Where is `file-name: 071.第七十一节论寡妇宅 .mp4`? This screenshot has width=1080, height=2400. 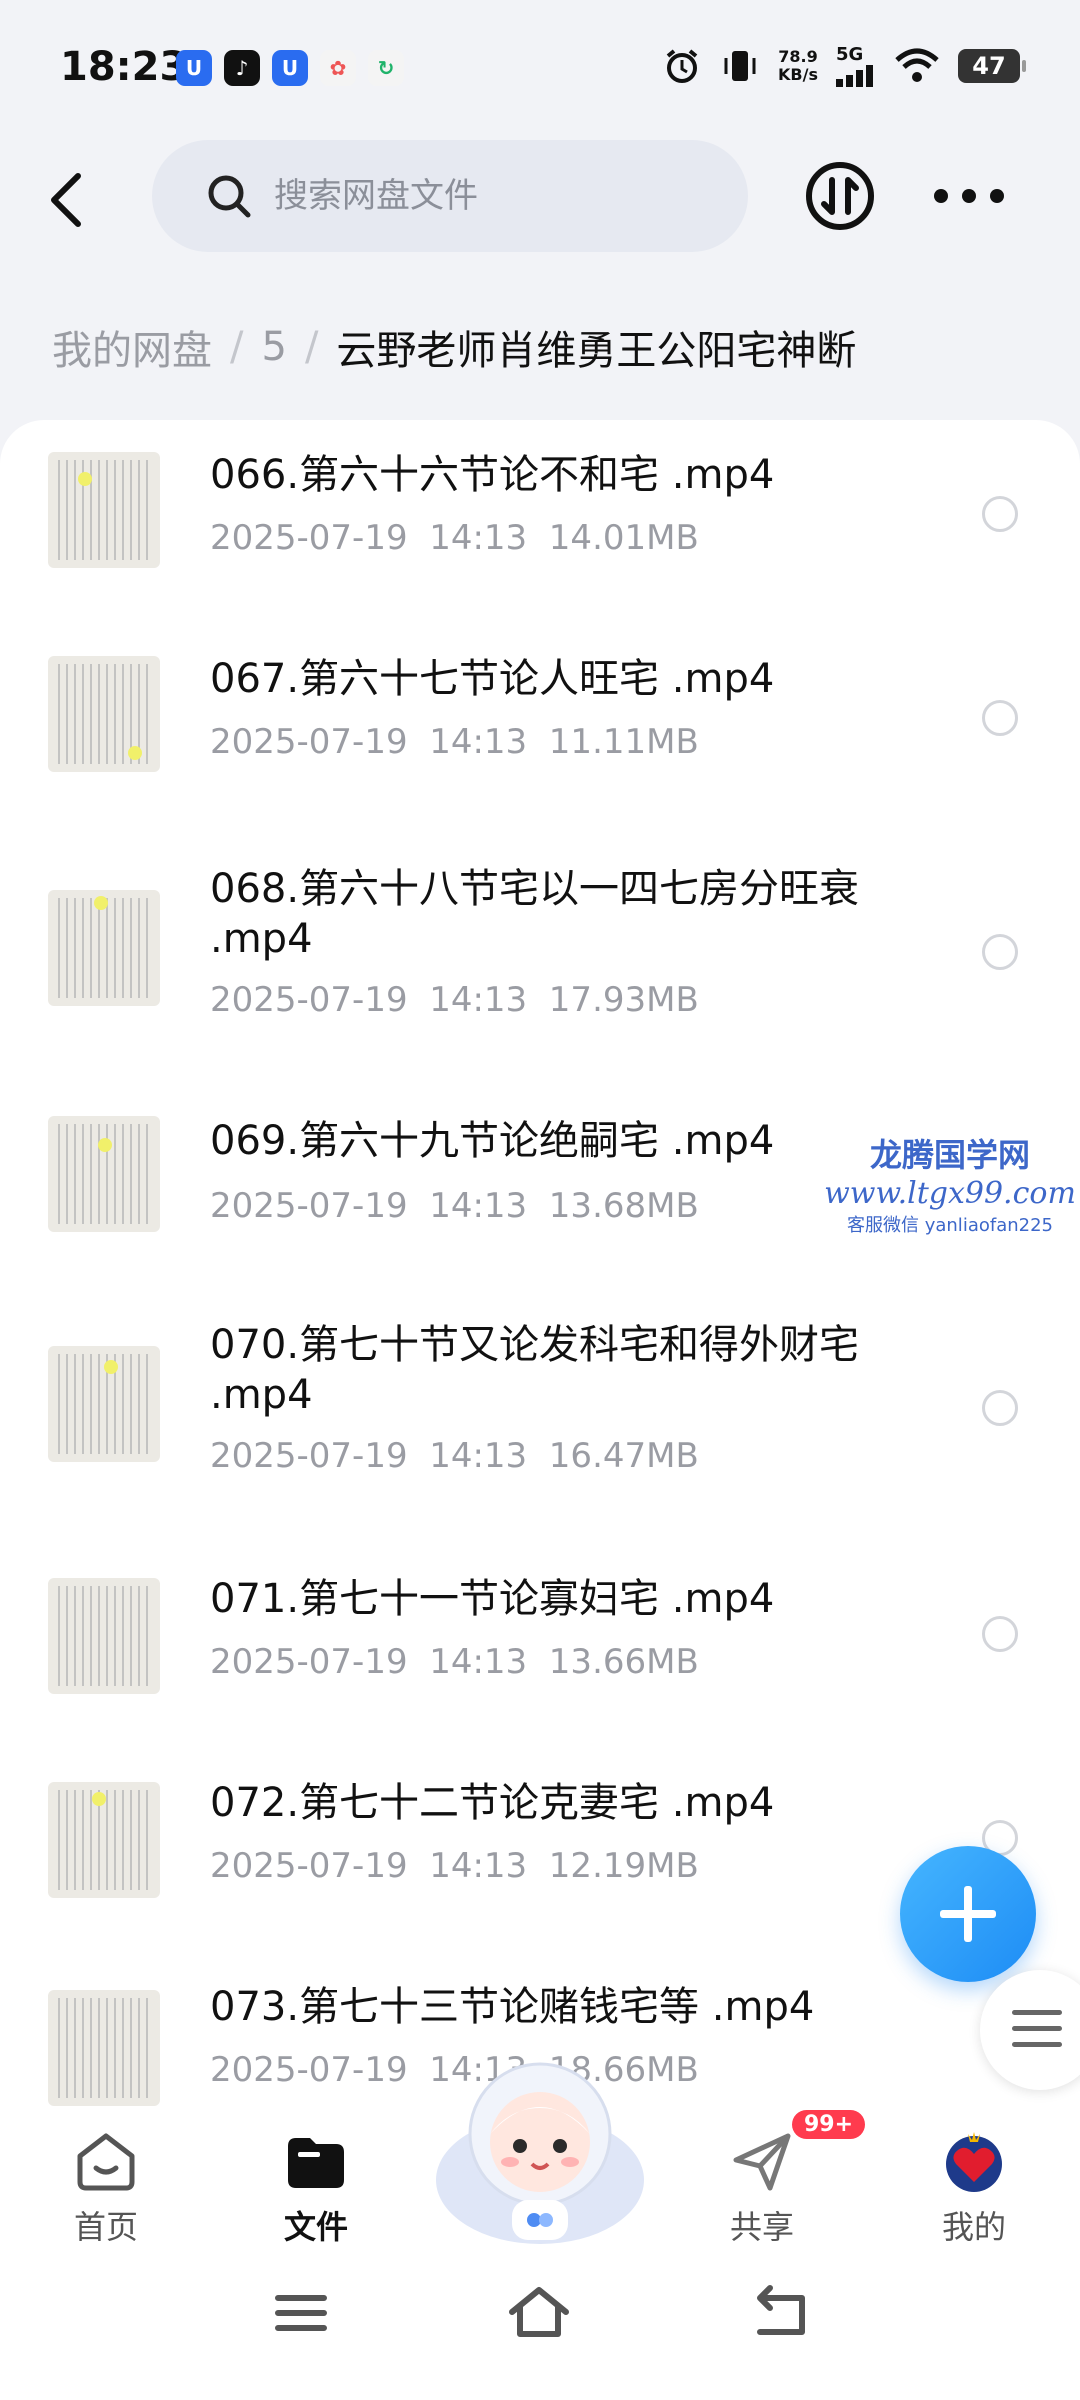
file-name: 071.第七十一节论寡妇宅 .mp4 is located at coordinates (492, 1599).